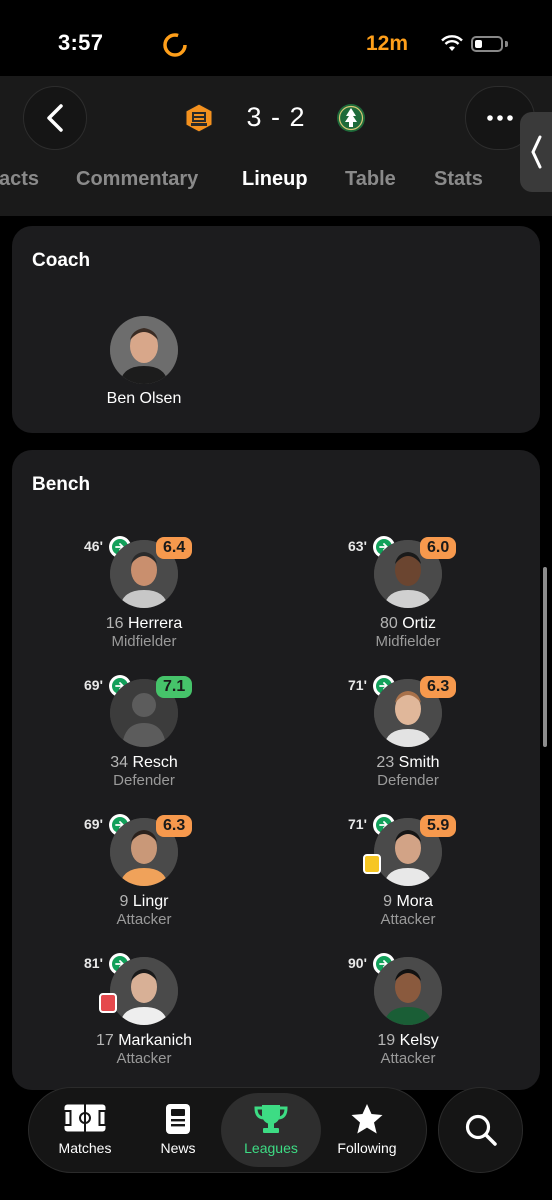 The image size is (552, 1200). I want to click on player-rating-badge: 6.0, so click(438, 548).